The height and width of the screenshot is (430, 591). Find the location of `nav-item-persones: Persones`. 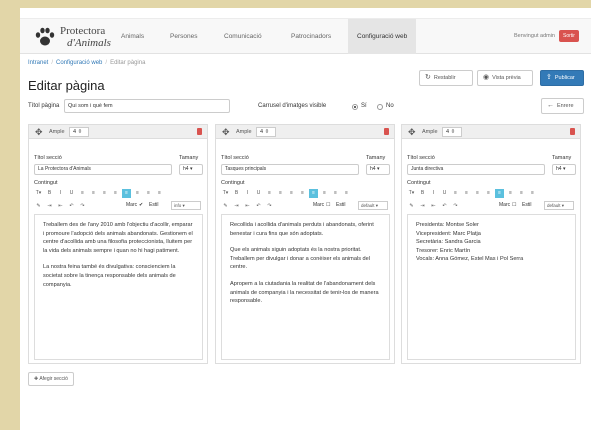

nav-item-persones: Persones is located at coordinates (183, 36).